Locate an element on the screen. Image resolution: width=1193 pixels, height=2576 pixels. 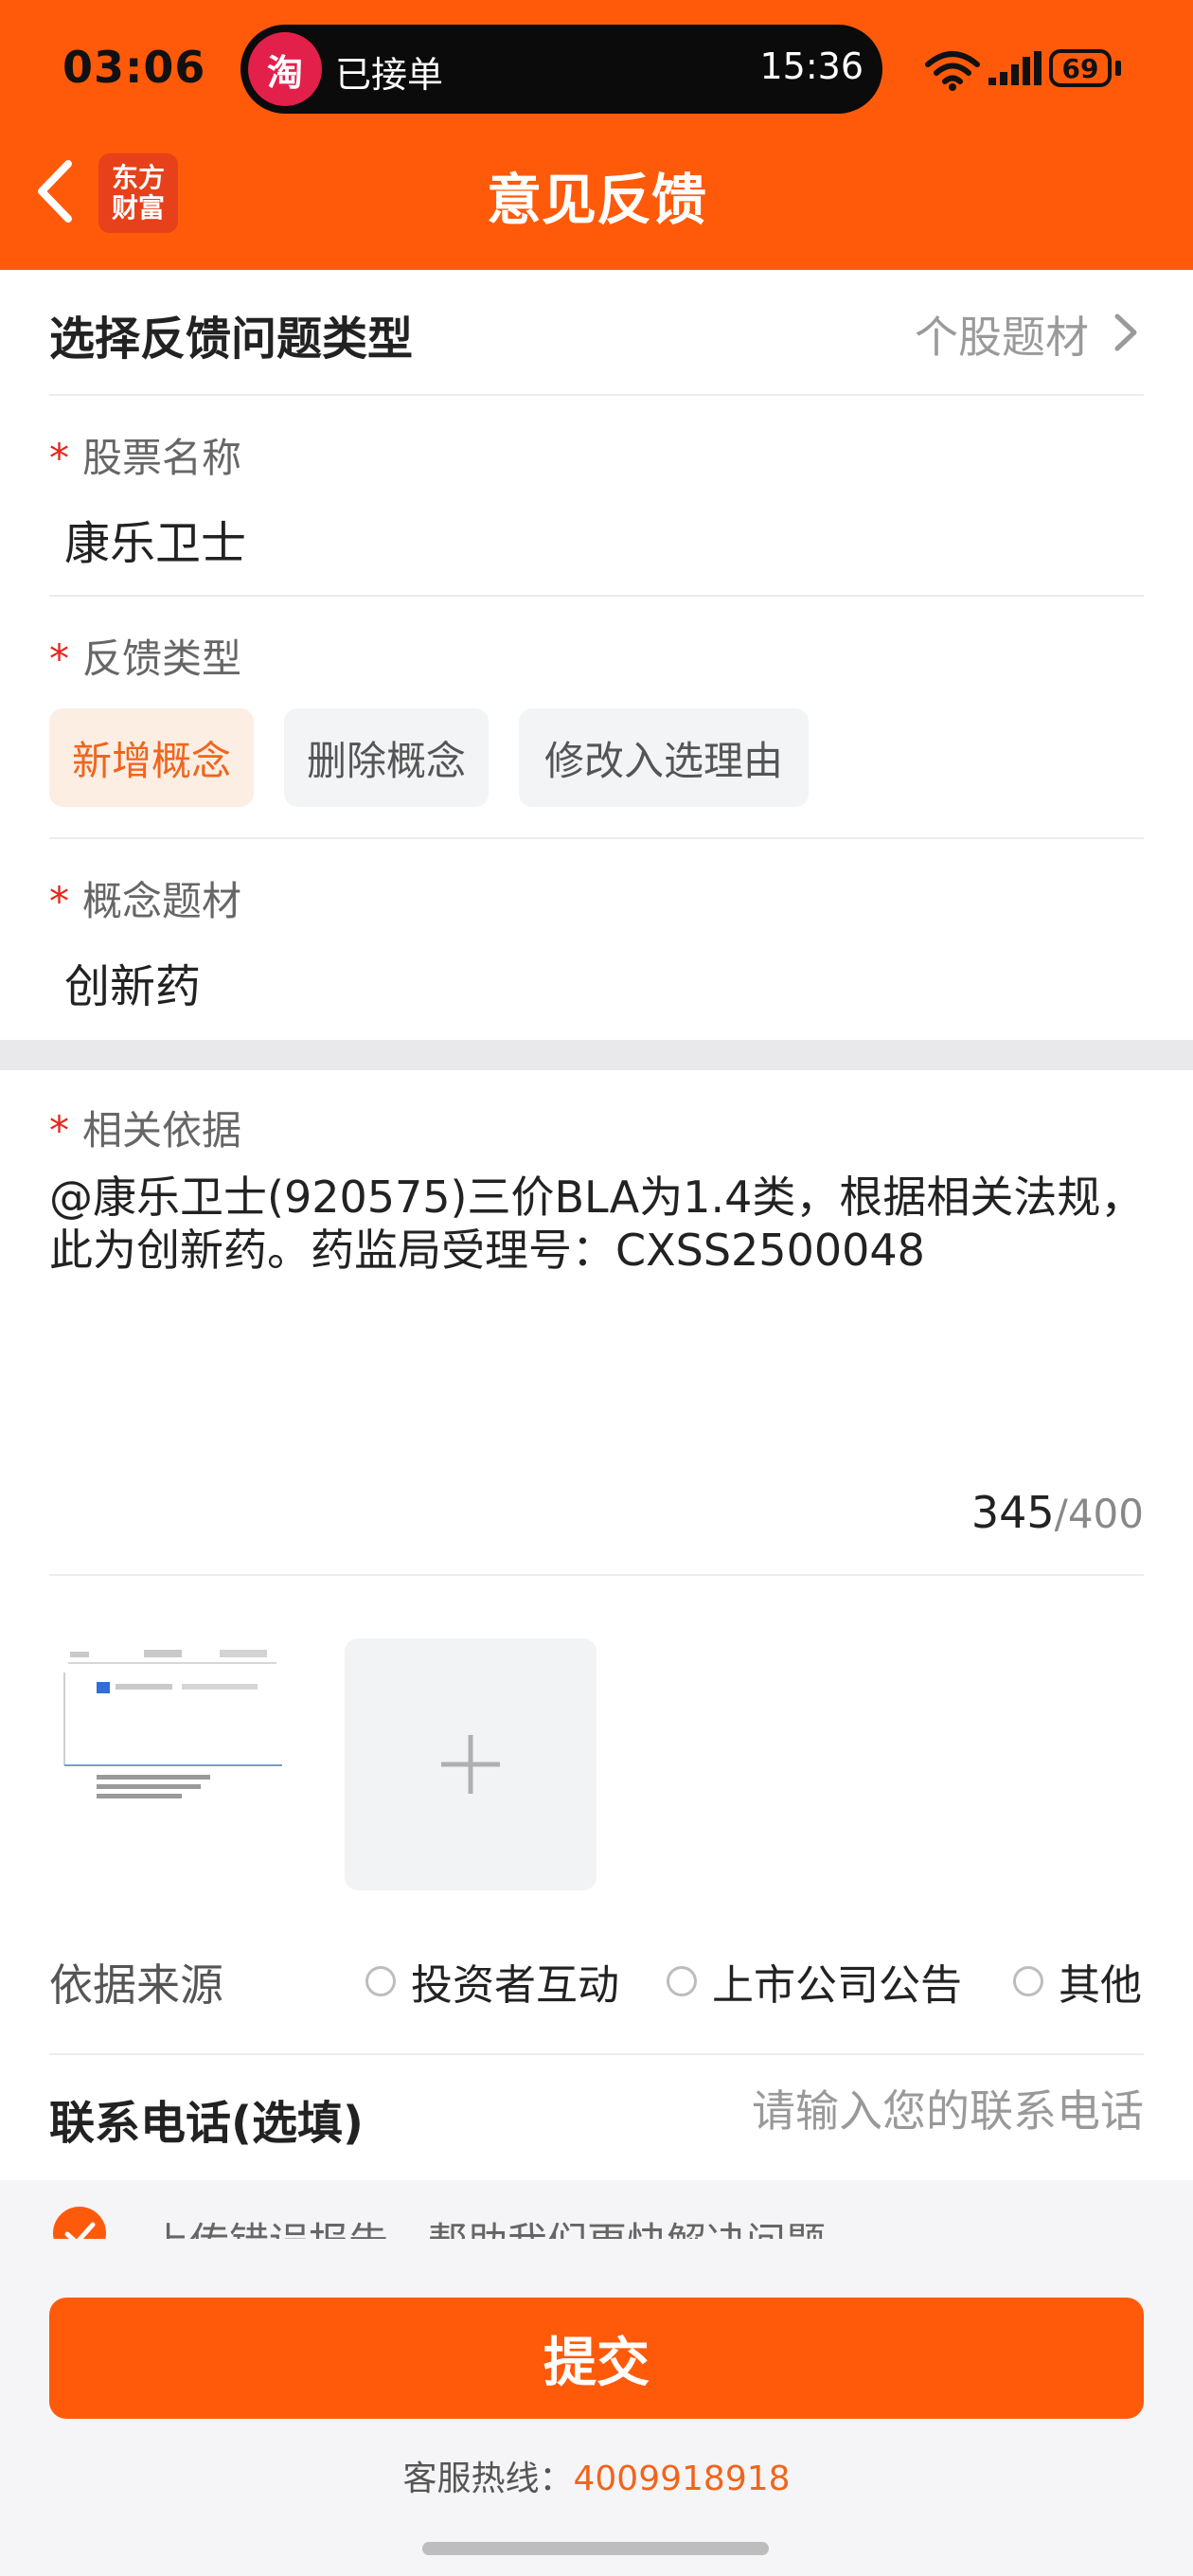
section-separator is located at coordinates (596, 1055).